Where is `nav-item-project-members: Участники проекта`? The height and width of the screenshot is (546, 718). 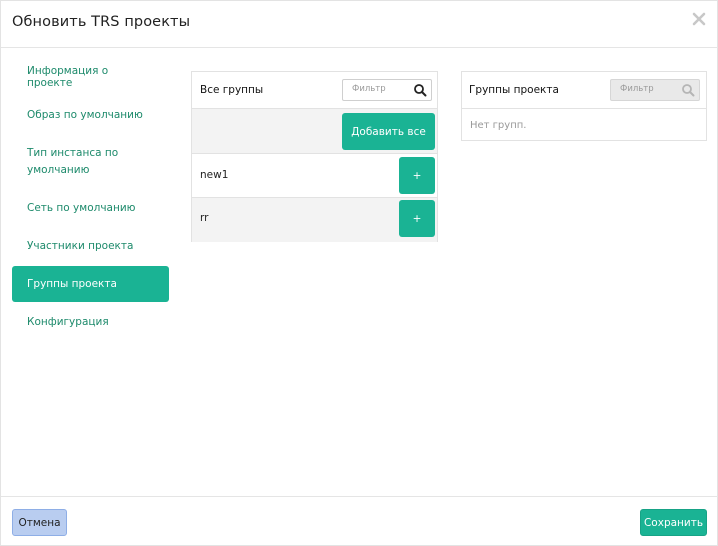 nav-item-project-members: Участники проекта is located at coordinates (90, 246).